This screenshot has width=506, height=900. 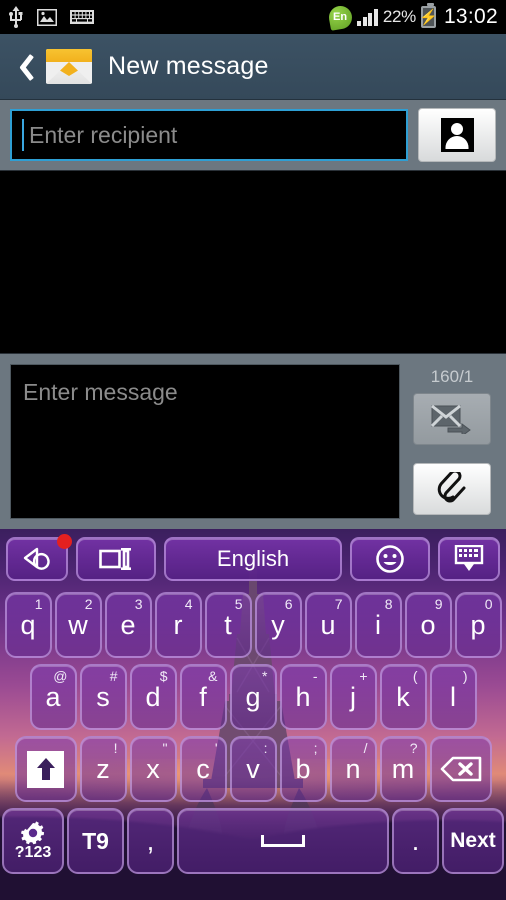 I want to click on key-o: 9o, so click(x=428, y=625).